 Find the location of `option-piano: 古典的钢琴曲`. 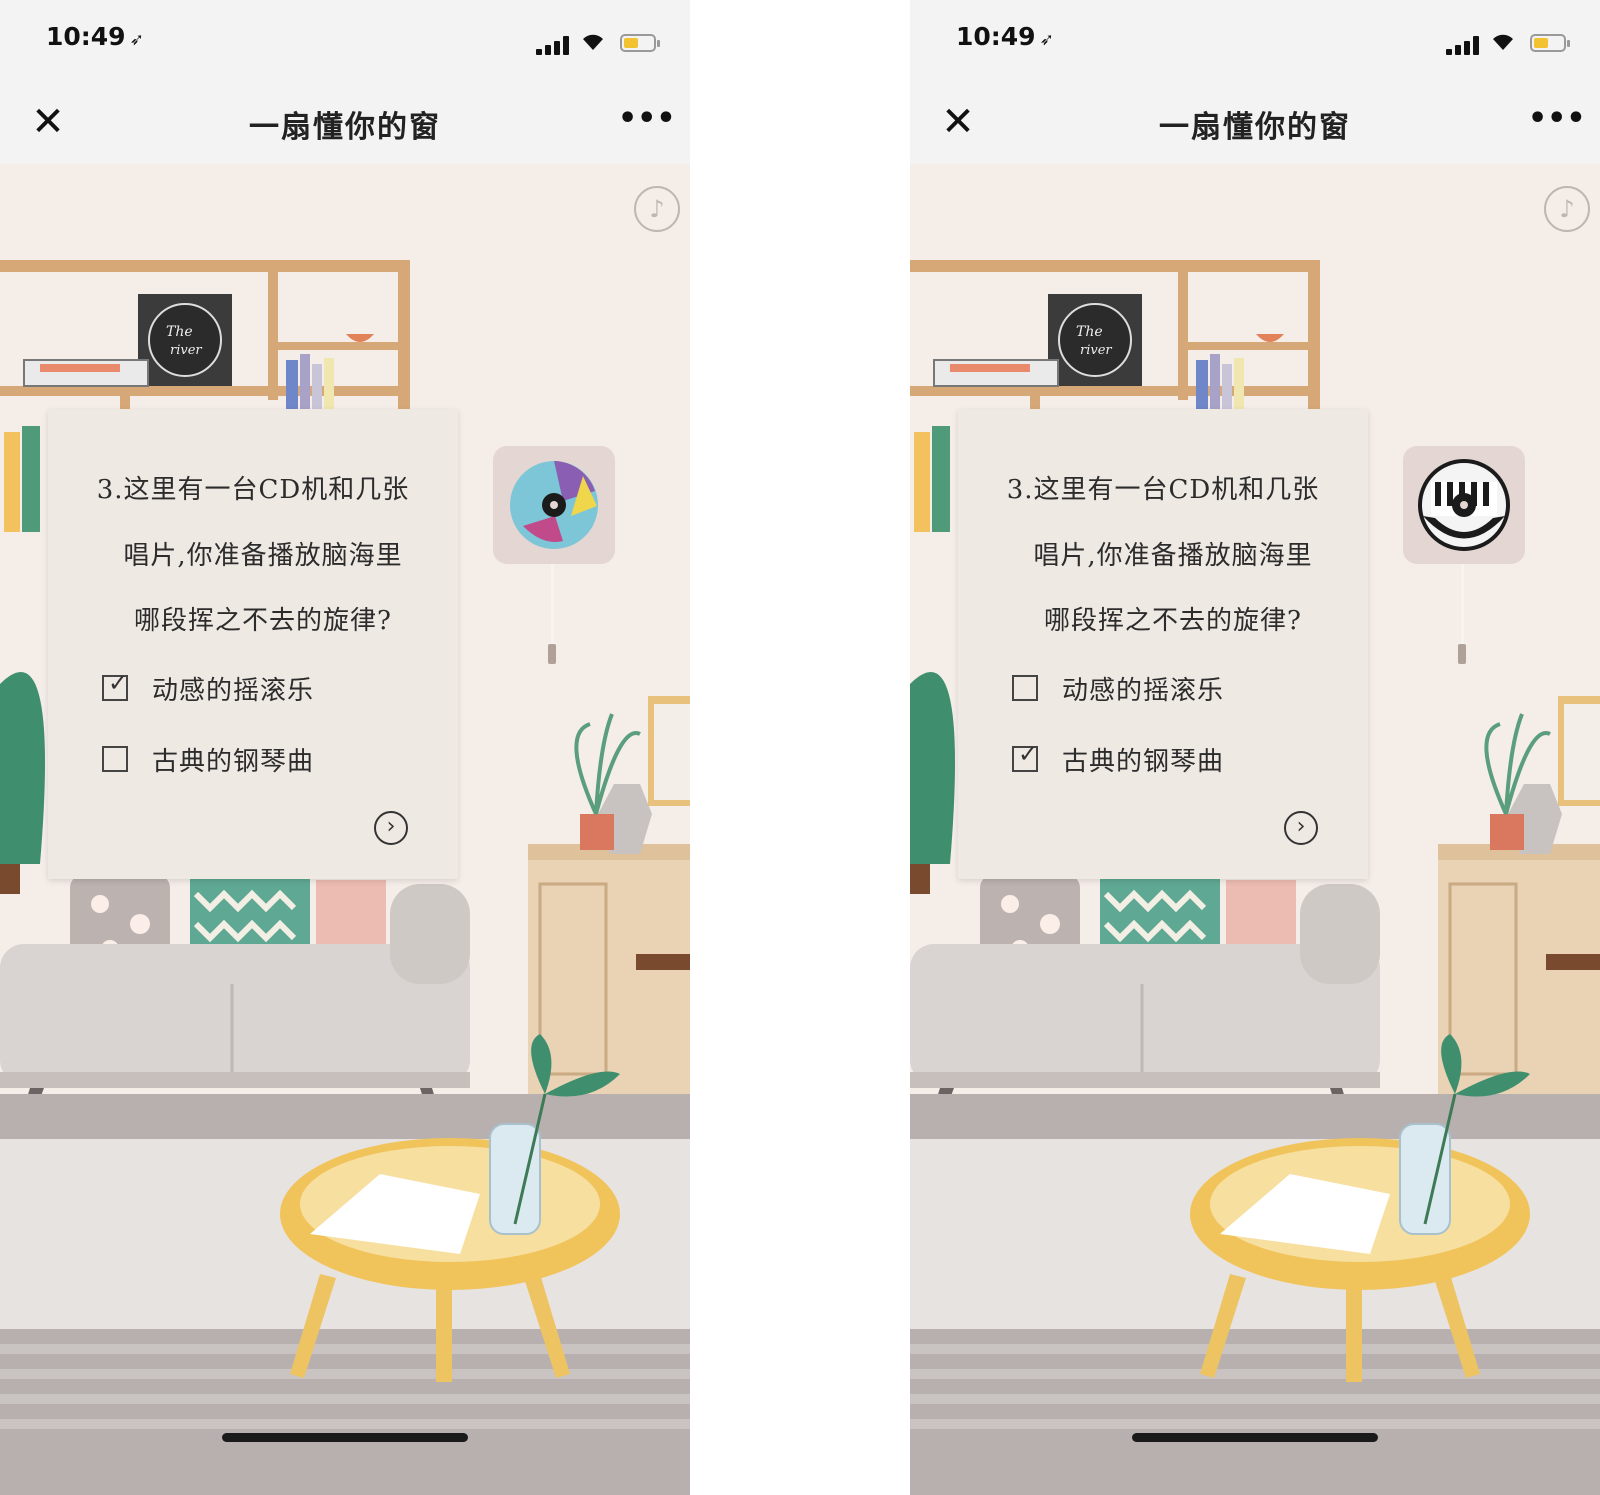

option-piano: 古典的钢琴曲 is located at coordinates (208, 759).